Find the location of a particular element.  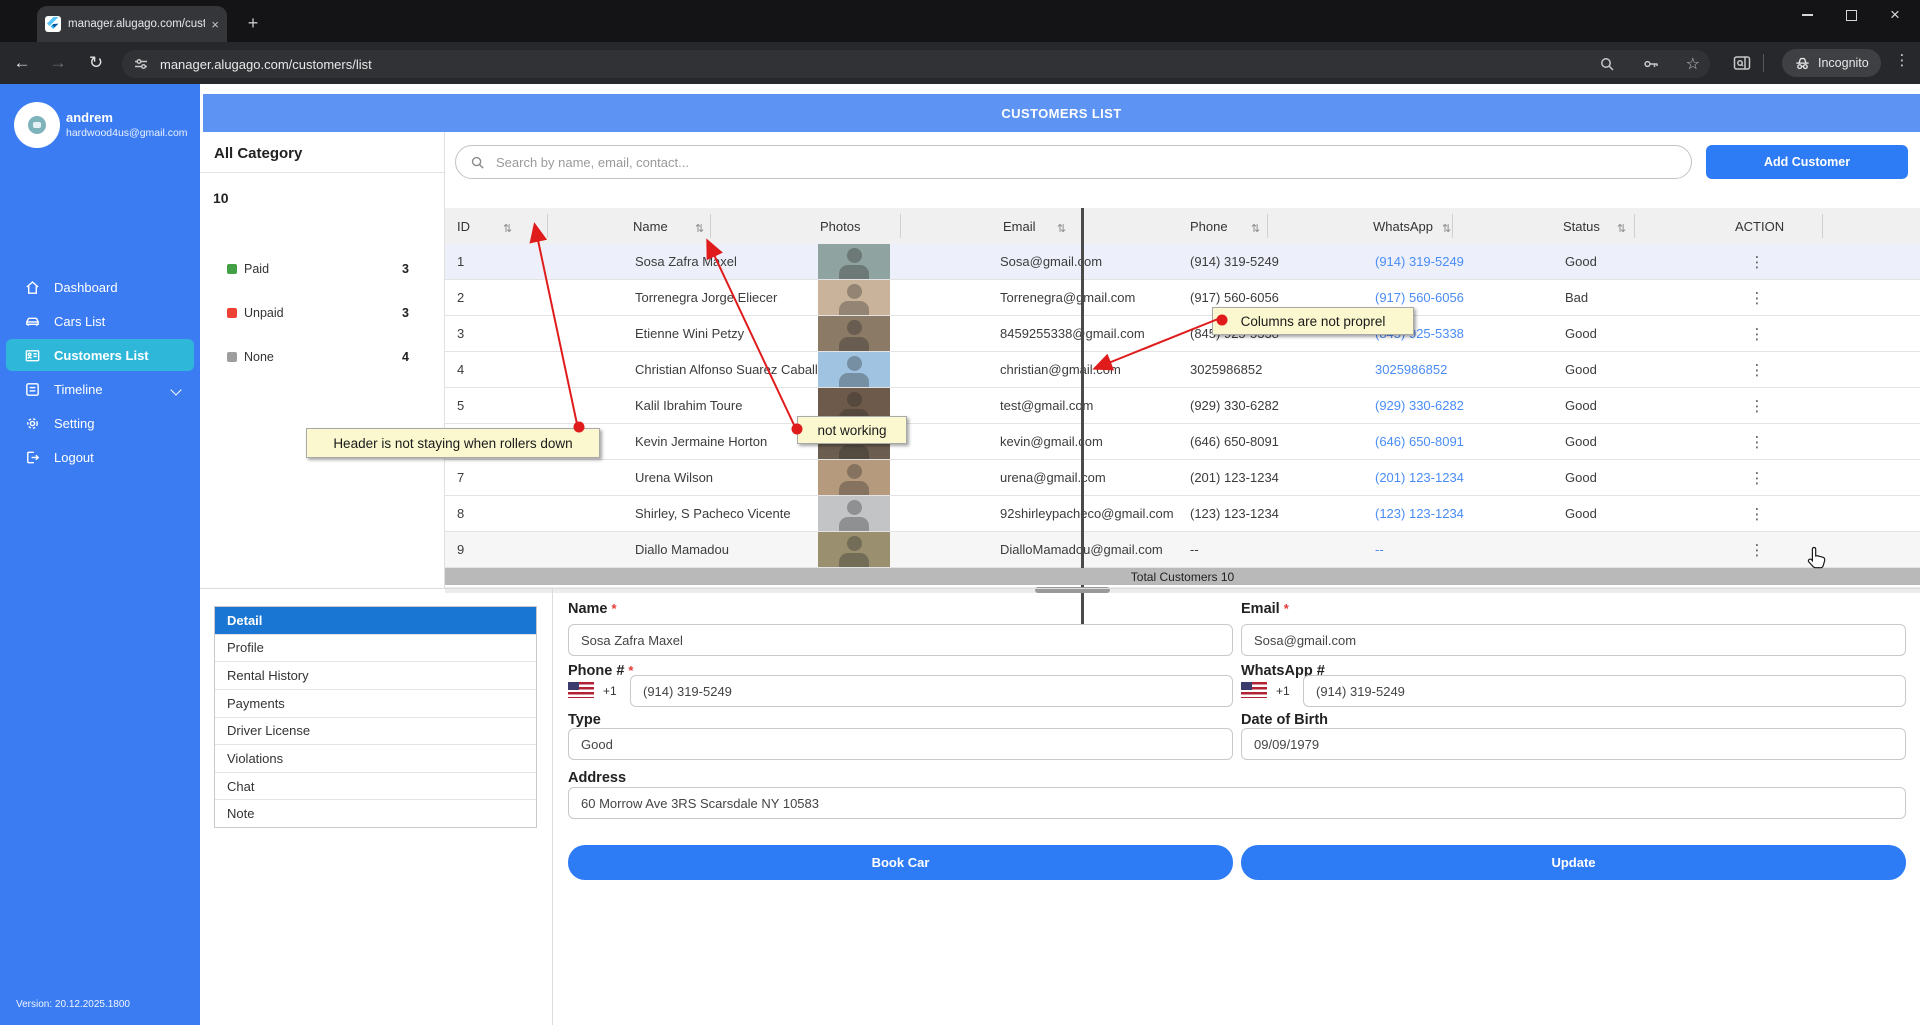

update-button: Update is located at coordinates (1573, 862).